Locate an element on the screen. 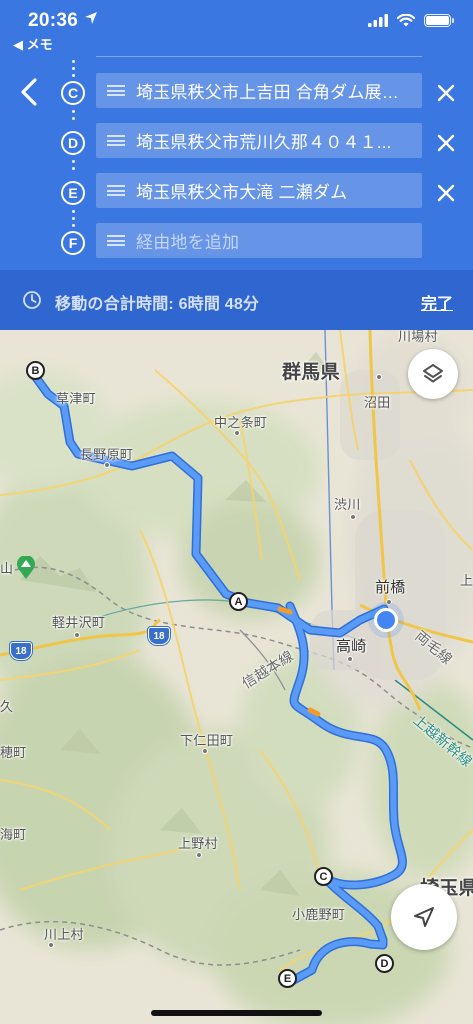 The height and width of the screenshot is (1024, 473). battery-icon is located at coordinates (439, 20).